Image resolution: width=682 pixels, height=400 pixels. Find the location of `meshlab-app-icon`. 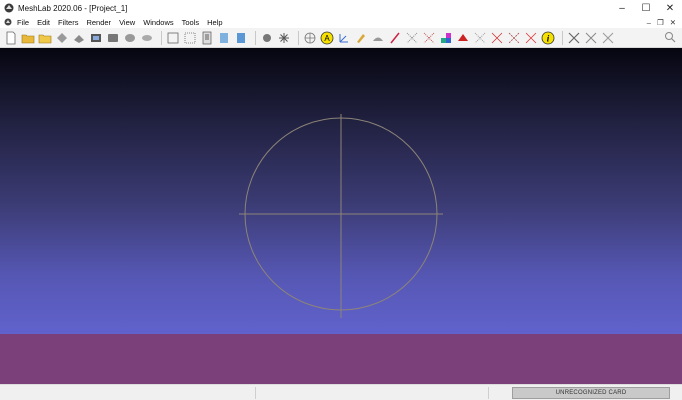

meshlab-app-icon is located at coordinates (9, 8).